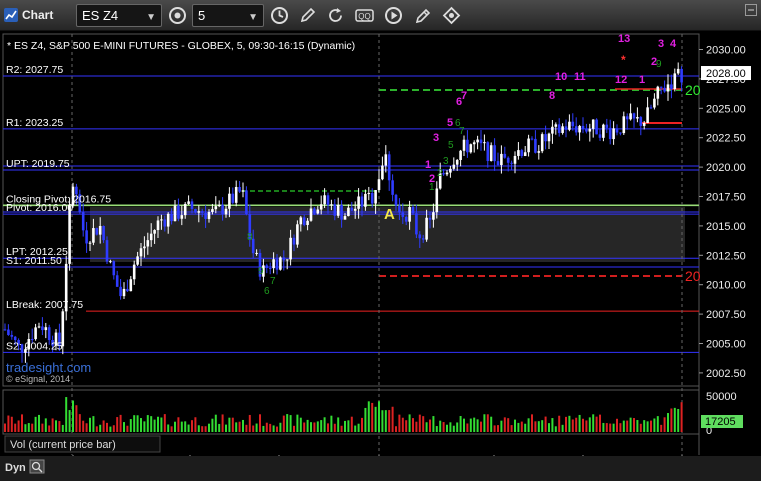  I want to click on target-label: 20, so click(693, 90).